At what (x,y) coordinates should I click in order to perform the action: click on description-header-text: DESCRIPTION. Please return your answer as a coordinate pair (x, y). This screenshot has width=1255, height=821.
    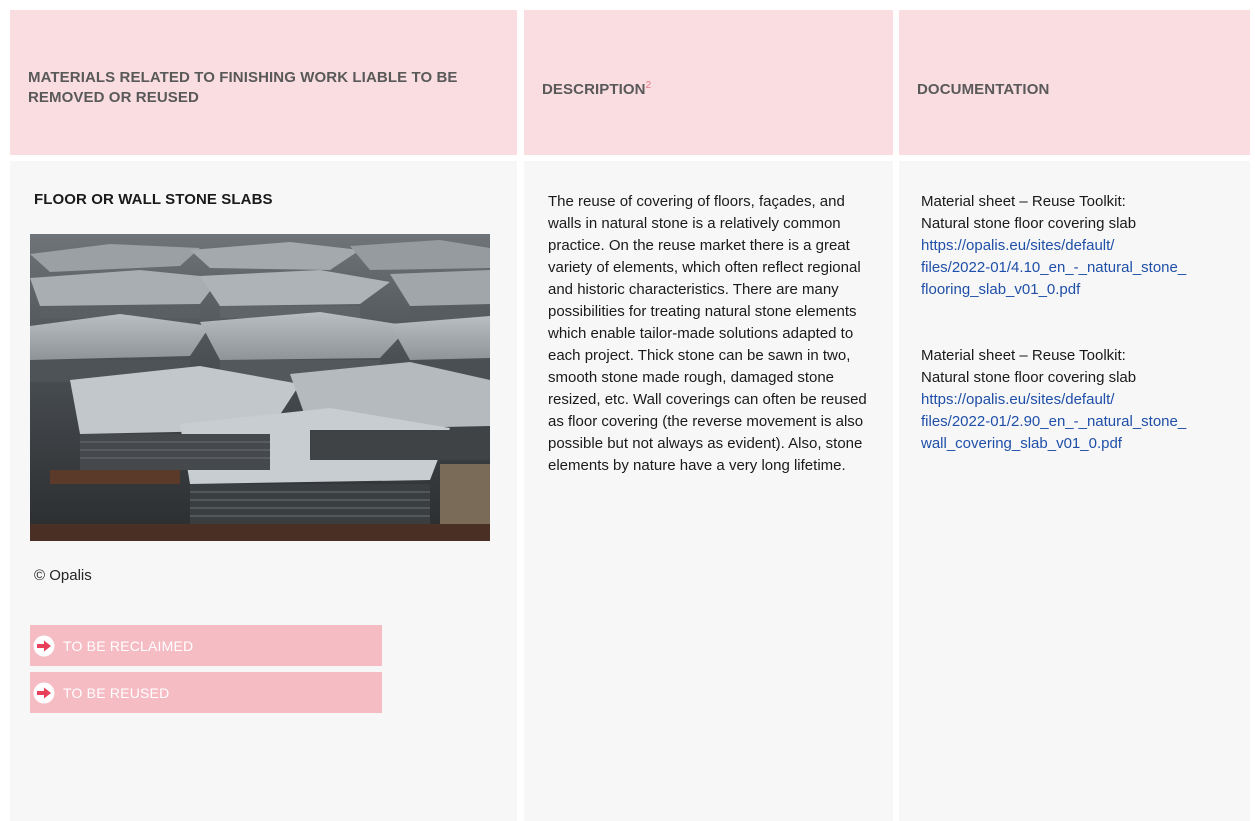
    Looking at the image, I should click on (594, 89).